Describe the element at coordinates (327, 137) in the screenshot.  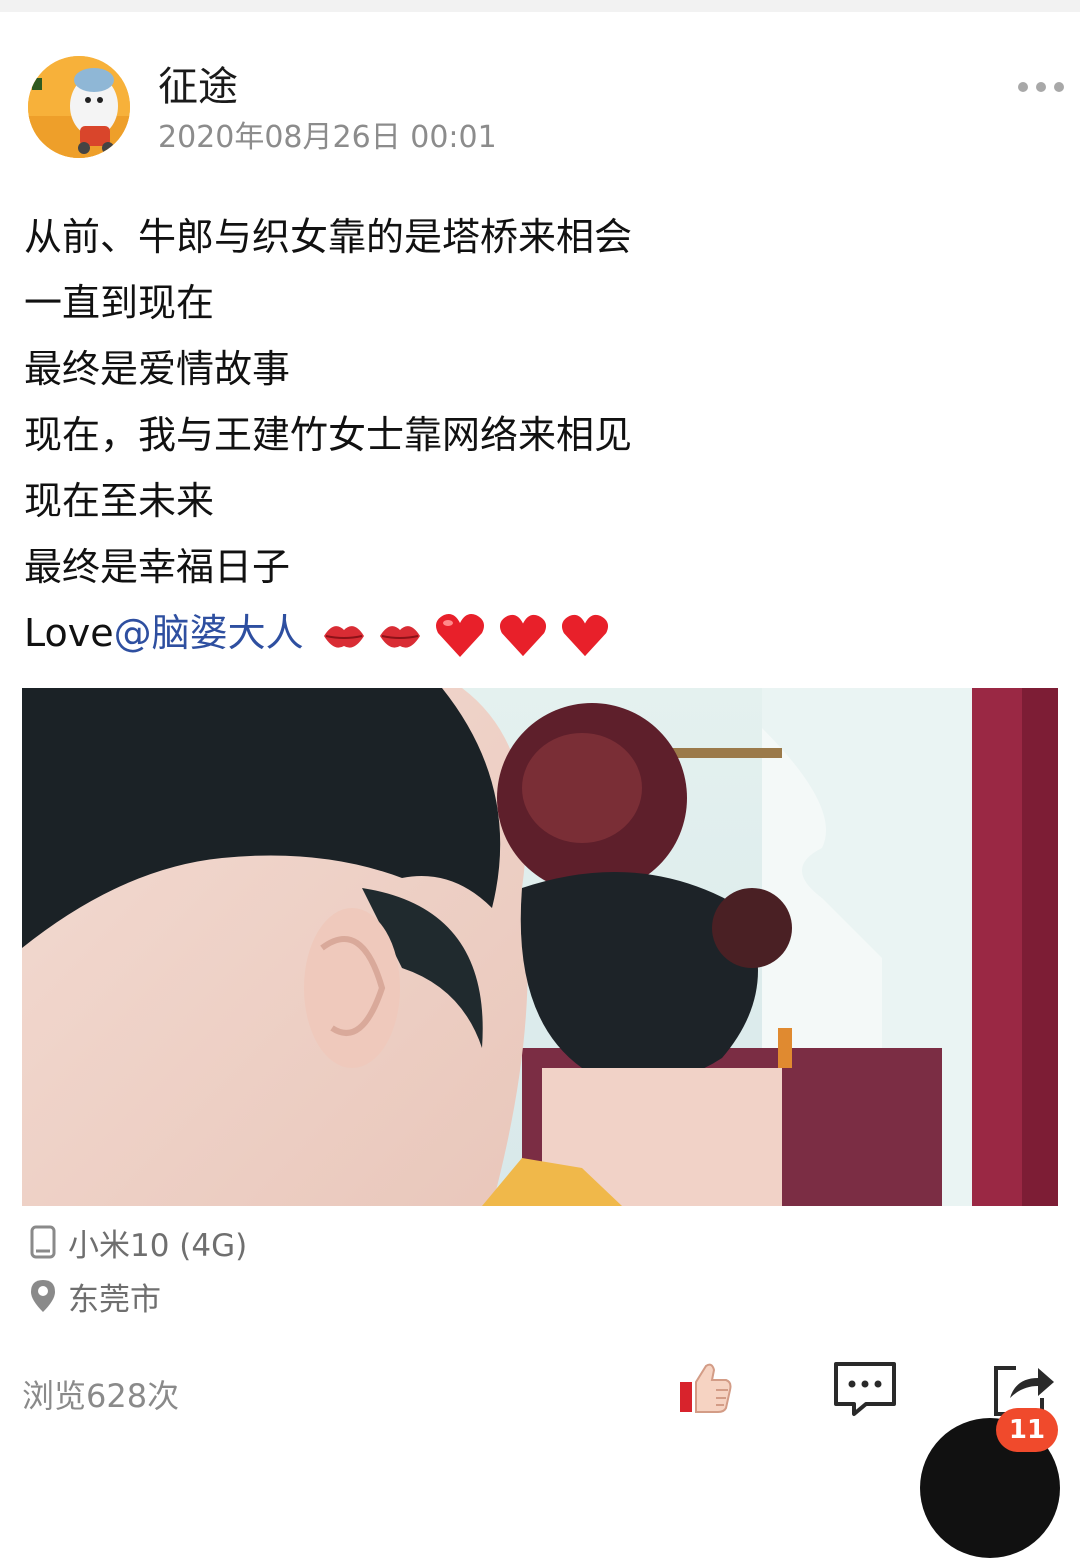
I see `post-timestamp: 2020年08月26日 00:01` at that location.